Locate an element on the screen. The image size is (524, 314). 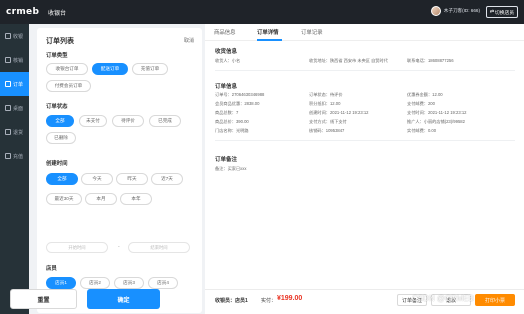
end-date-input: 结束时间 is located at coordinates (159, 247).